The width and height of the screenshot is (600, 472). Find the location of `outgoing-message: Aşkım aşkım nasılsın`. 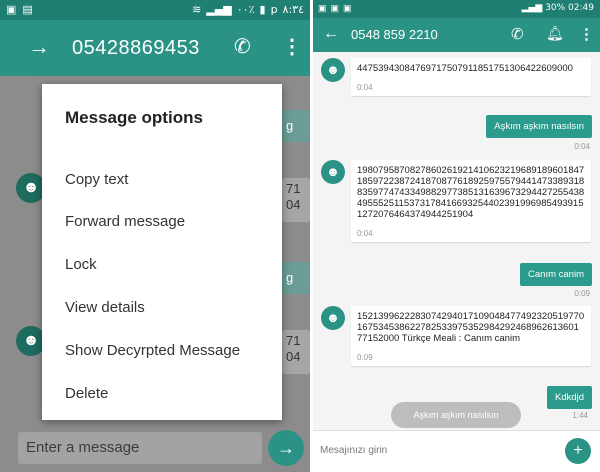

outgoing-message: Aşkım aşkım nasılsın is located at coordinates (539, 126).